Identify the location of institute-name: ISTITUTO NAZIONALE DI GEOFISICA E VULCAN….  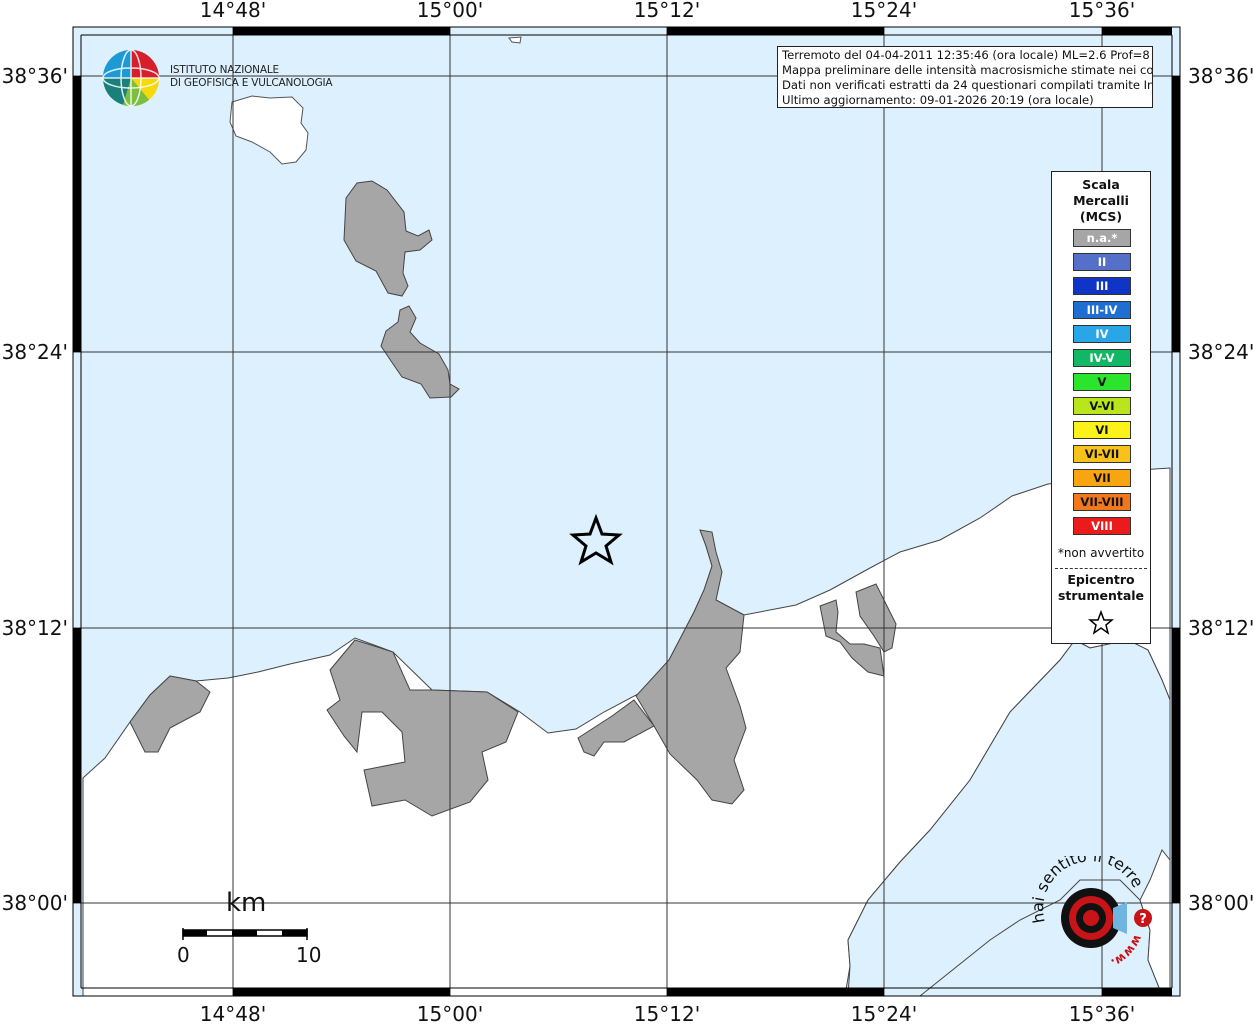
(251, 77).